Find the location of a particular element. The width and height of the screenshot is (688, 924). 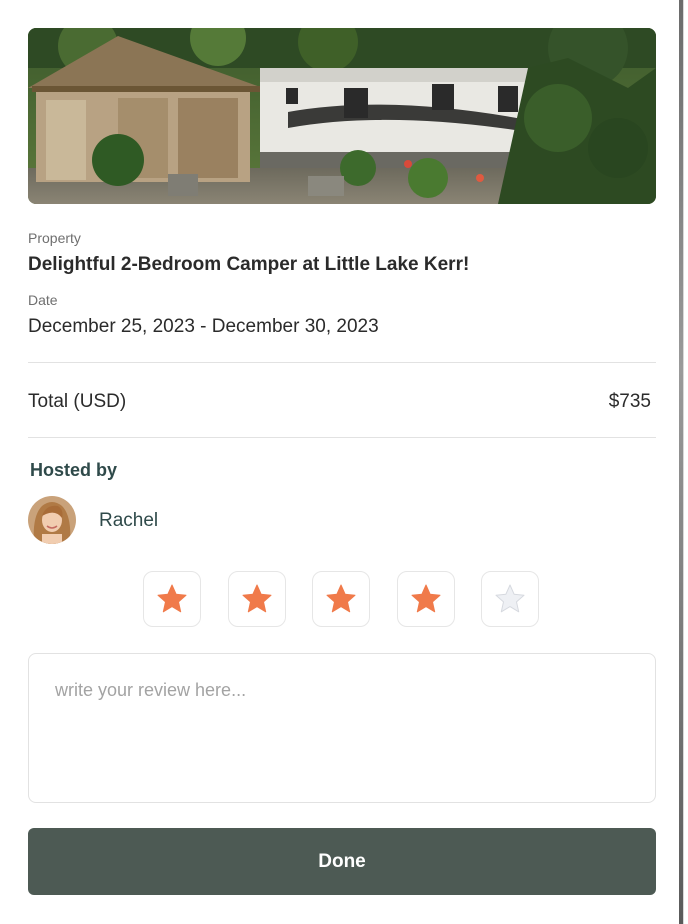

date-range: December 25, 2023 - December 30, 2023 is located at coordinates (203, 326).